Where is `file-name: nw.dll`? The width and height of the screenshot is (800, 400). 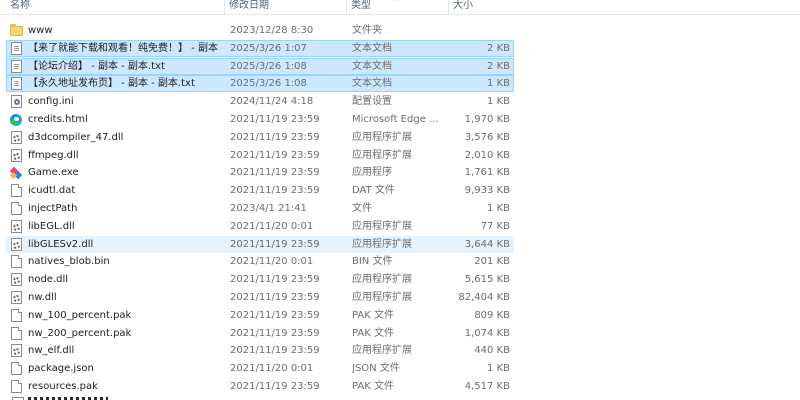
file-name: nw.dll is located at coordinates (42, 297).